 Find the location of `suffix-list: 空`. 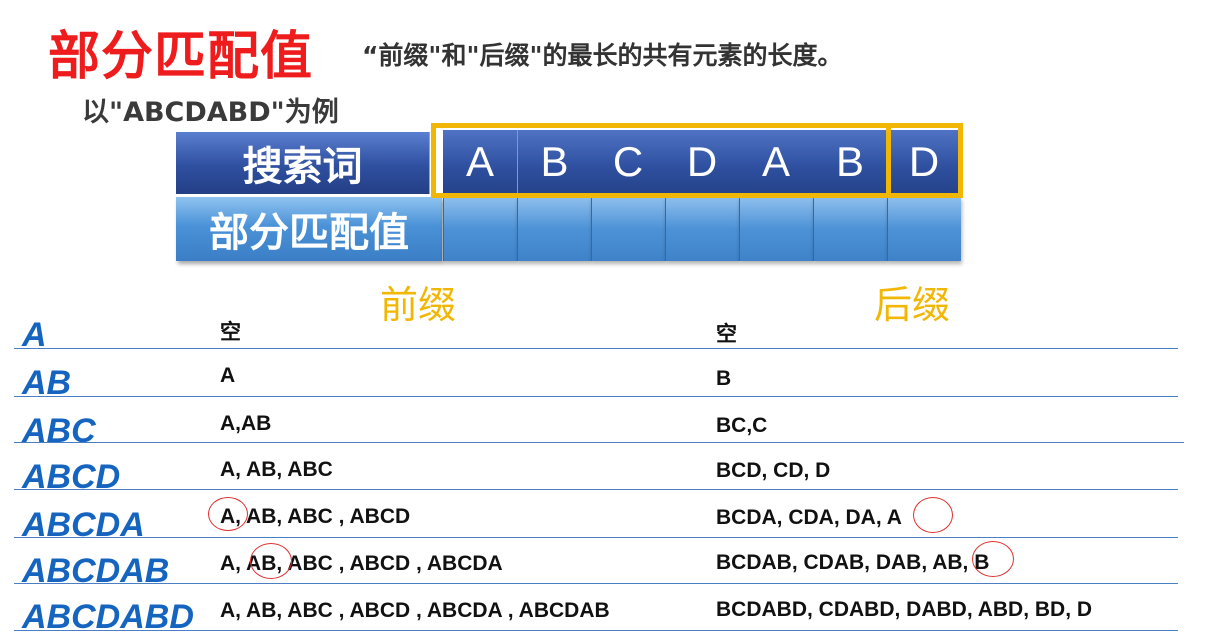

suffix-list: 空 is located at coordinates (726, 334).